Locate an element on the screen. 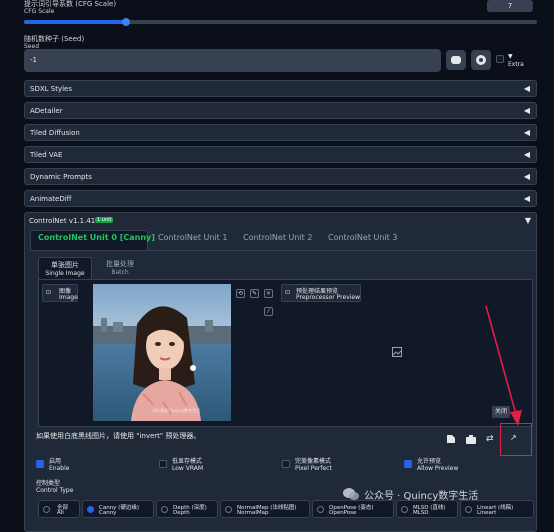 The width and height of the screenshot is (554, 532). low-vram-label-en: Low VRAM is located at coordinates (188, 468).